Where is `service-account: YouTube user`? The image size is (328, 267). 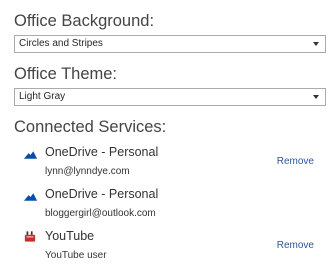 service-account: YouTube user is located at coordinates (76, 255).